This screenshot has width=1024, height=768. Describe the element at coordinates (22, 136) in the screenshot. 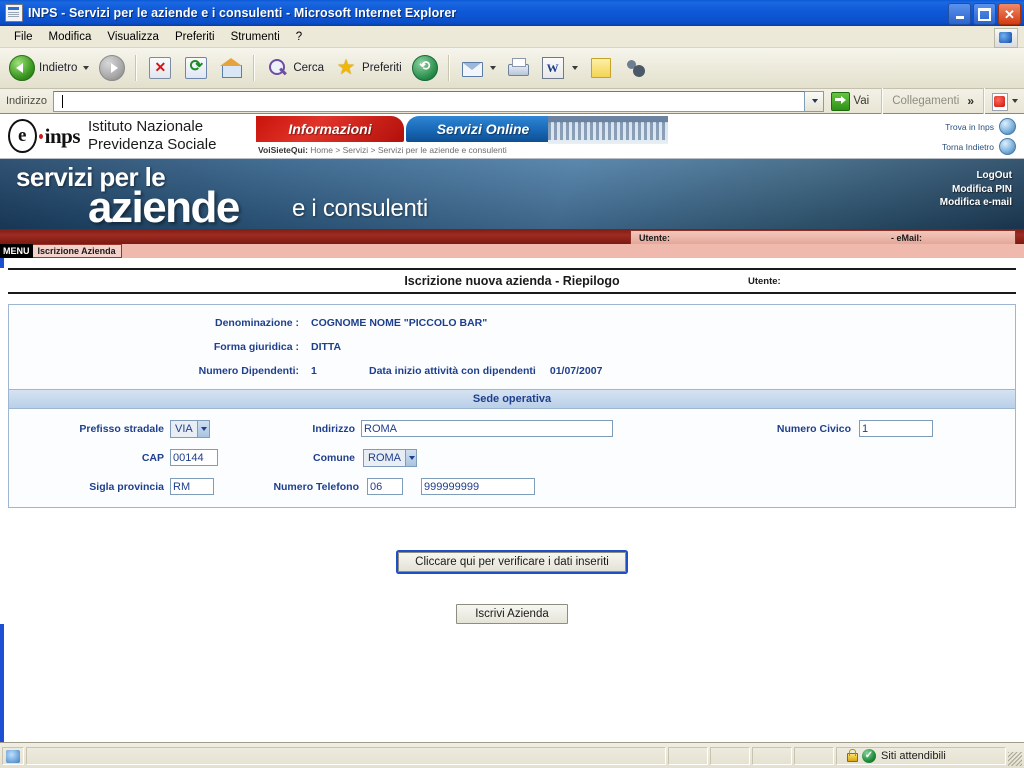

I see `inps-logo-e: e` at that location.